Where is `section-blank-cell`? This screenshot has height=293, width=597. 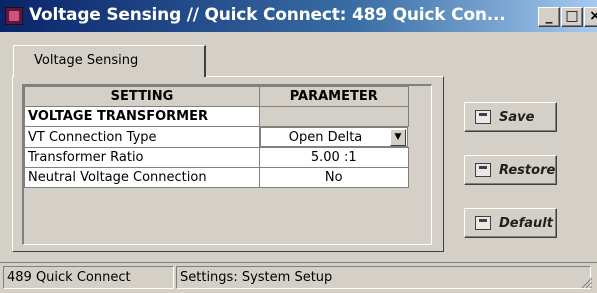
section-blank-cell is located at coordinates (334, 116).